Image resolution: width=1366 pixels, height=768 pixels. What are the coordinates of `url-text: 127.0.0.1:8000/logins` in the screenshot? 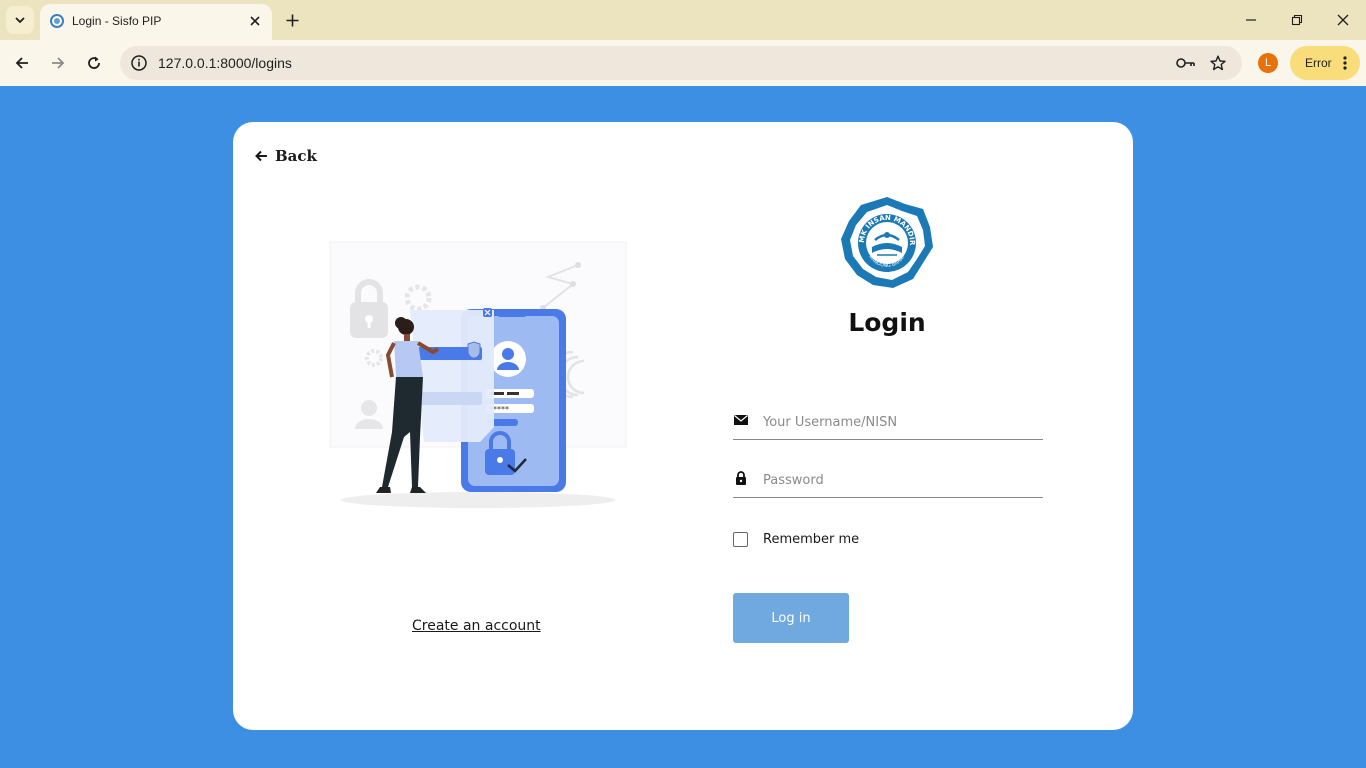 It's located at (225, 63).